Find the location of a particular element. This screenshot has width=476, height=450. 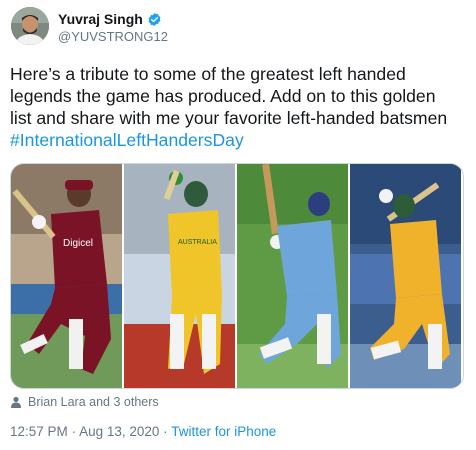

hashtag-link: #InternationalLeftHandersDay is located at coordinates (241, 140).